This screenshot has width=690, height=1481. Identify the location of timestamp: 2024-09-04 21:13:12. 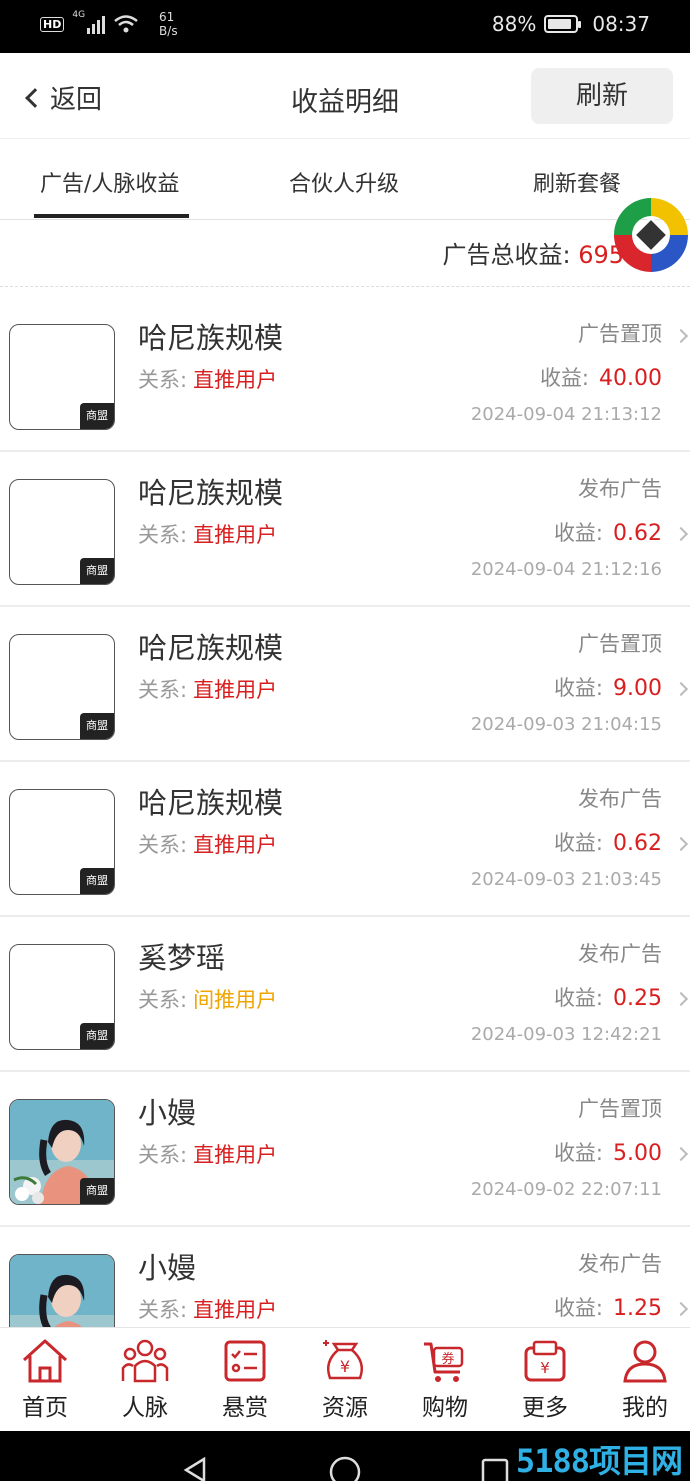
(566, 414).